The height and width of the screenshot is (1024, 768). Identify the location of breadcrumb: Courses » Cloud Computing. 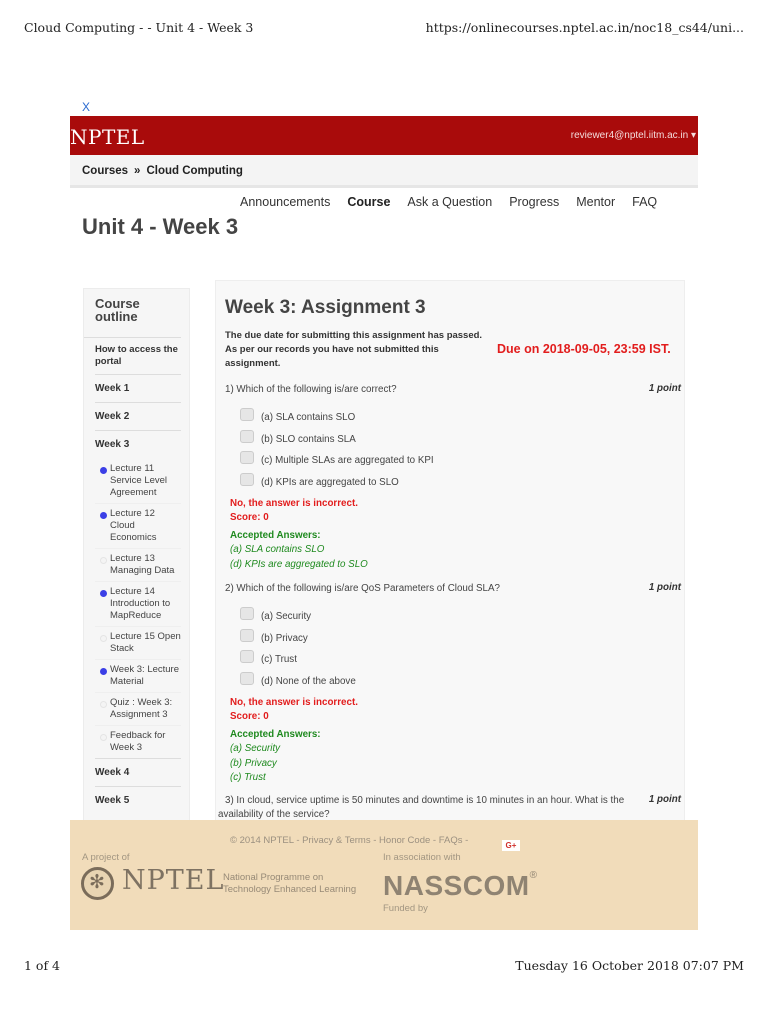
(384, 171).